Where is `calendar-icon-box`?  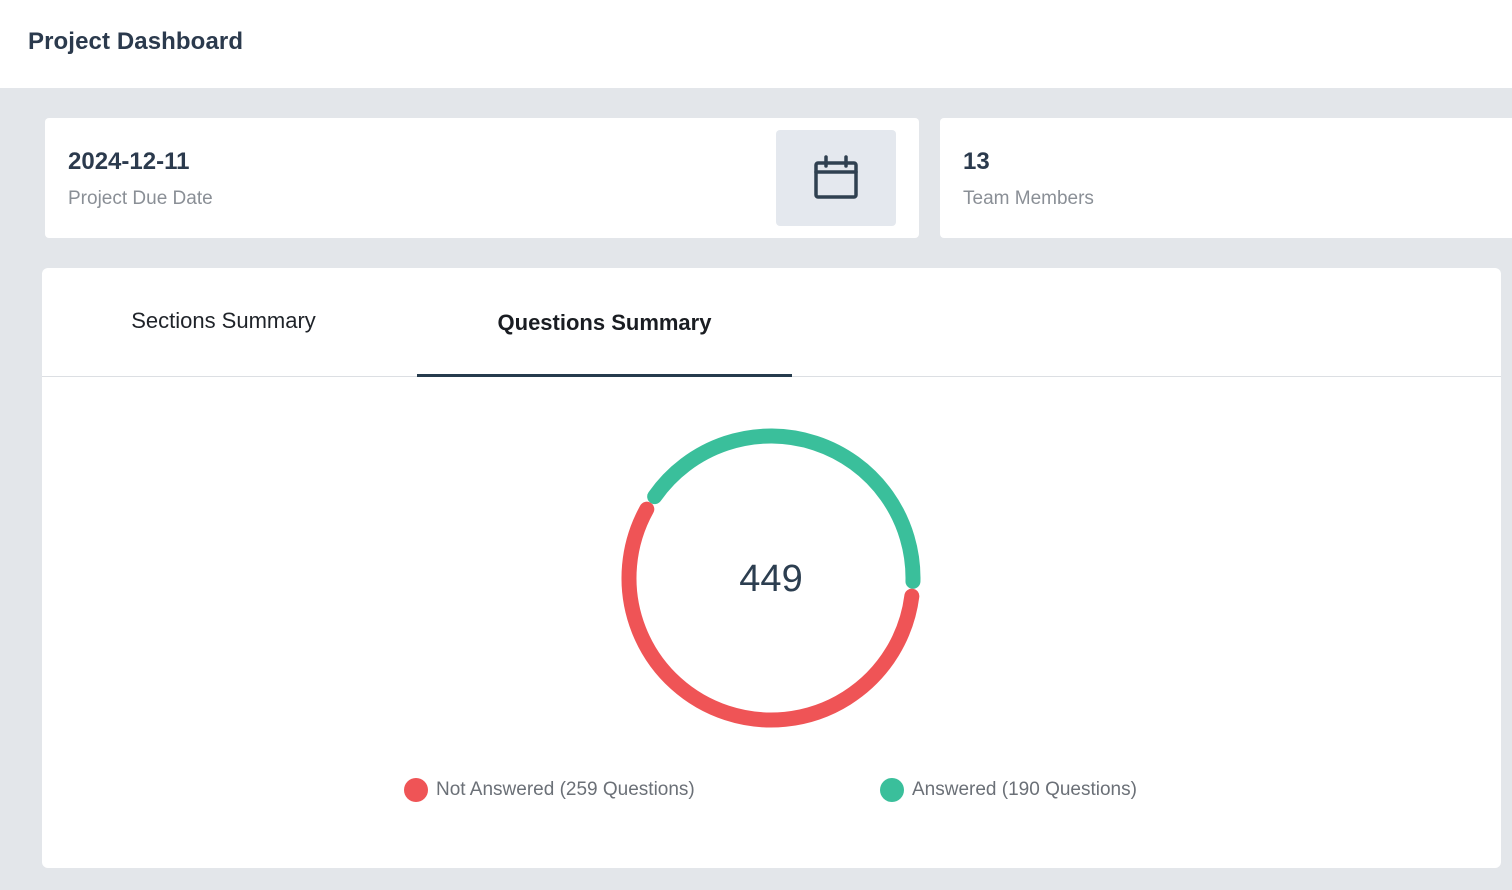
calendar-icon-box is located at coordinates (836, 178).